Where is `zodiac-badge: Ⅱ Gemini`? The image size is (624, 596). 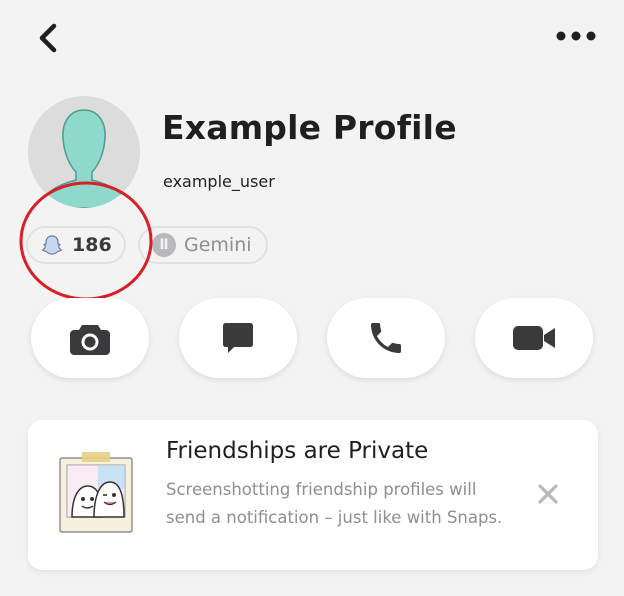 zodiac-badge: Ⅱ Gemini is located at coordinates (203, 245).